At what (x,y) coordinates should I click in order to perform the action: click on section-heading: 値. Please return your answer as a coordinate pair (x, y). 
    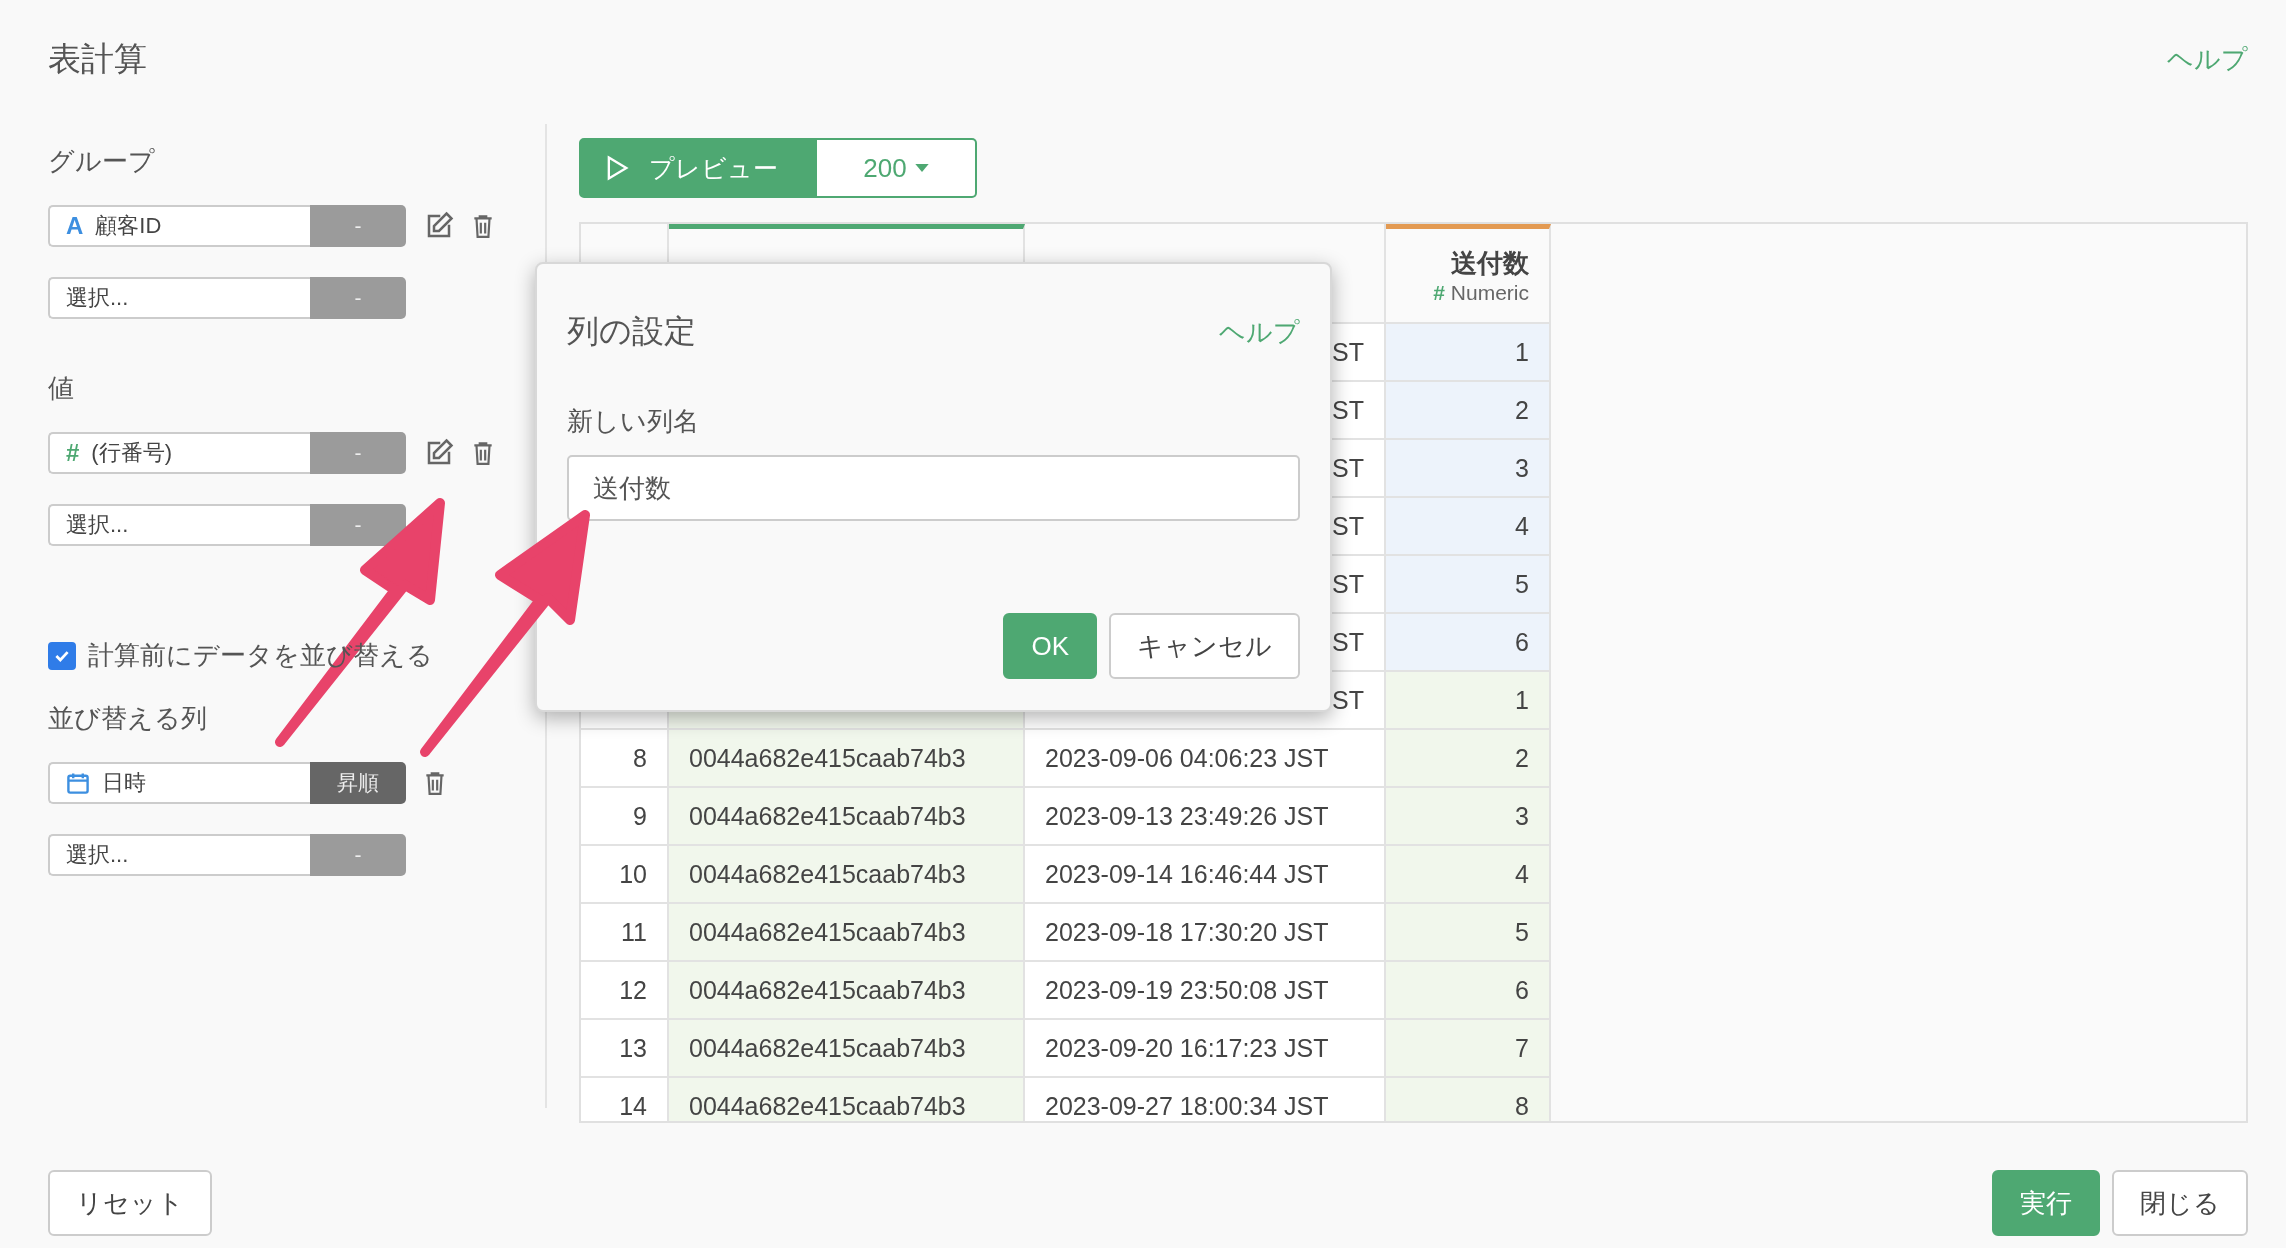
    Looking at the image, I should click on (61, 388).